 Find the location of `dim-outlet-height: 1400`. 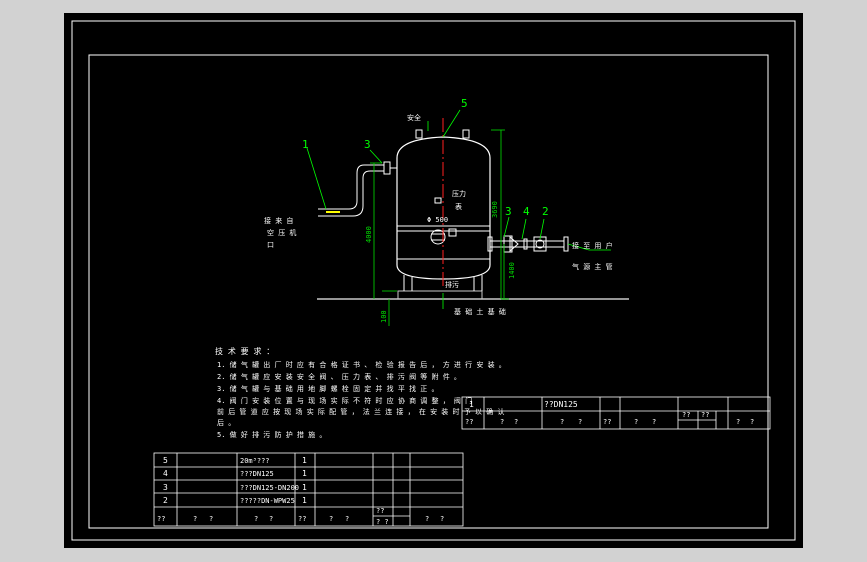

dim-outlet-height: 1400 is located at coordinates (512, 270).